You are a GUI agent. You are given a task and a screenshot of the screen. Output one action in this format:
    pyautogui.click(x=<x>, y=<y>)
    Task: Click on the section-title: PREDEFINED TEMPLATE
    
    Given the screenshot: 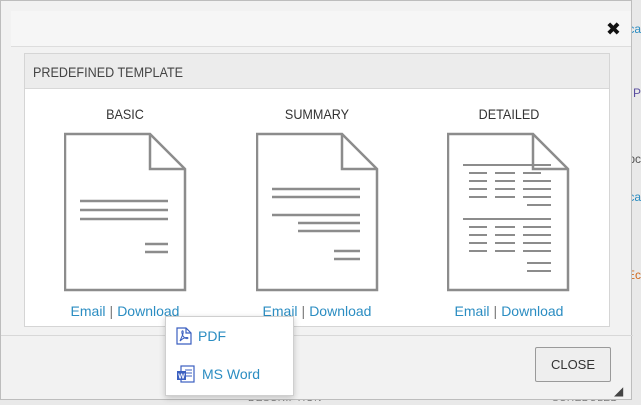 What is the action you would take?
    pyautogui.click(x=108, y=72)
    